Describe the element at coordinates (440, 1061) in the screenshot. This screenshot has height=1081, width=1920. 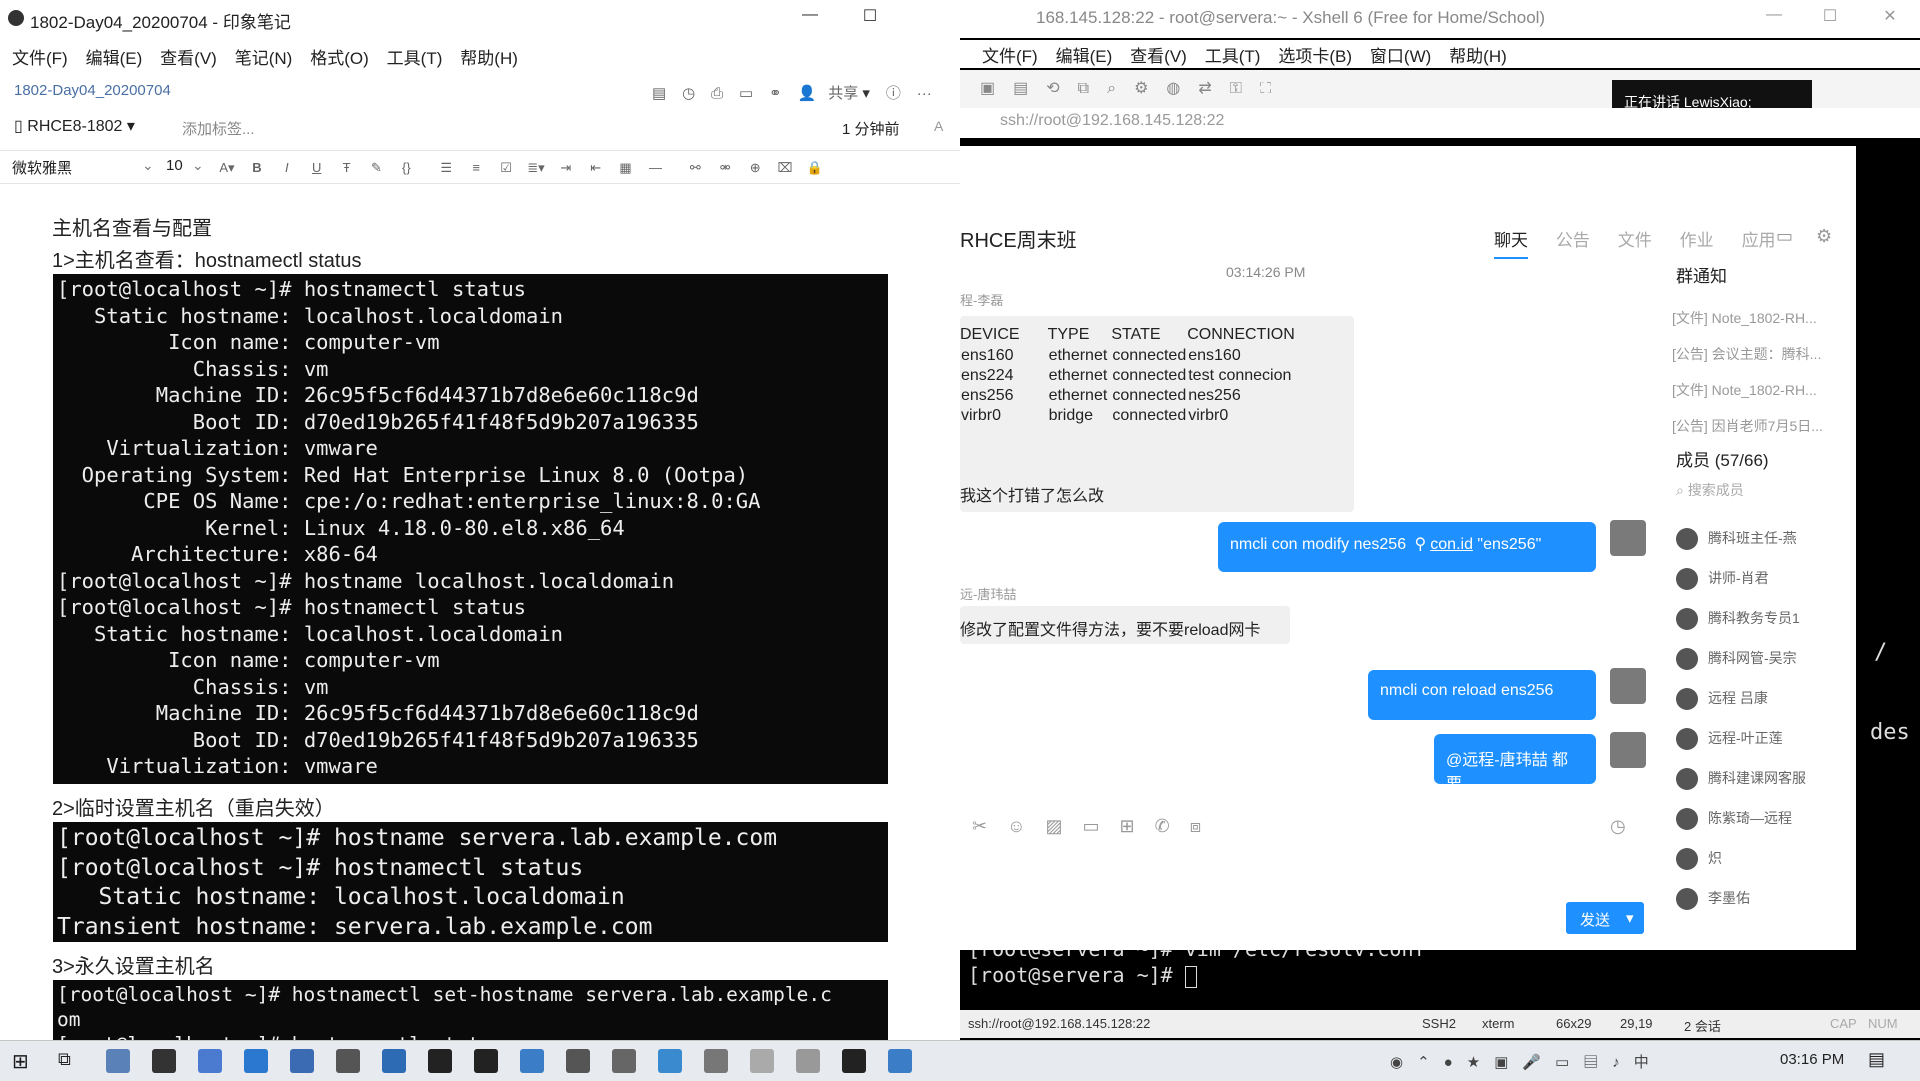
I see `terminal-app-icon` at that location.